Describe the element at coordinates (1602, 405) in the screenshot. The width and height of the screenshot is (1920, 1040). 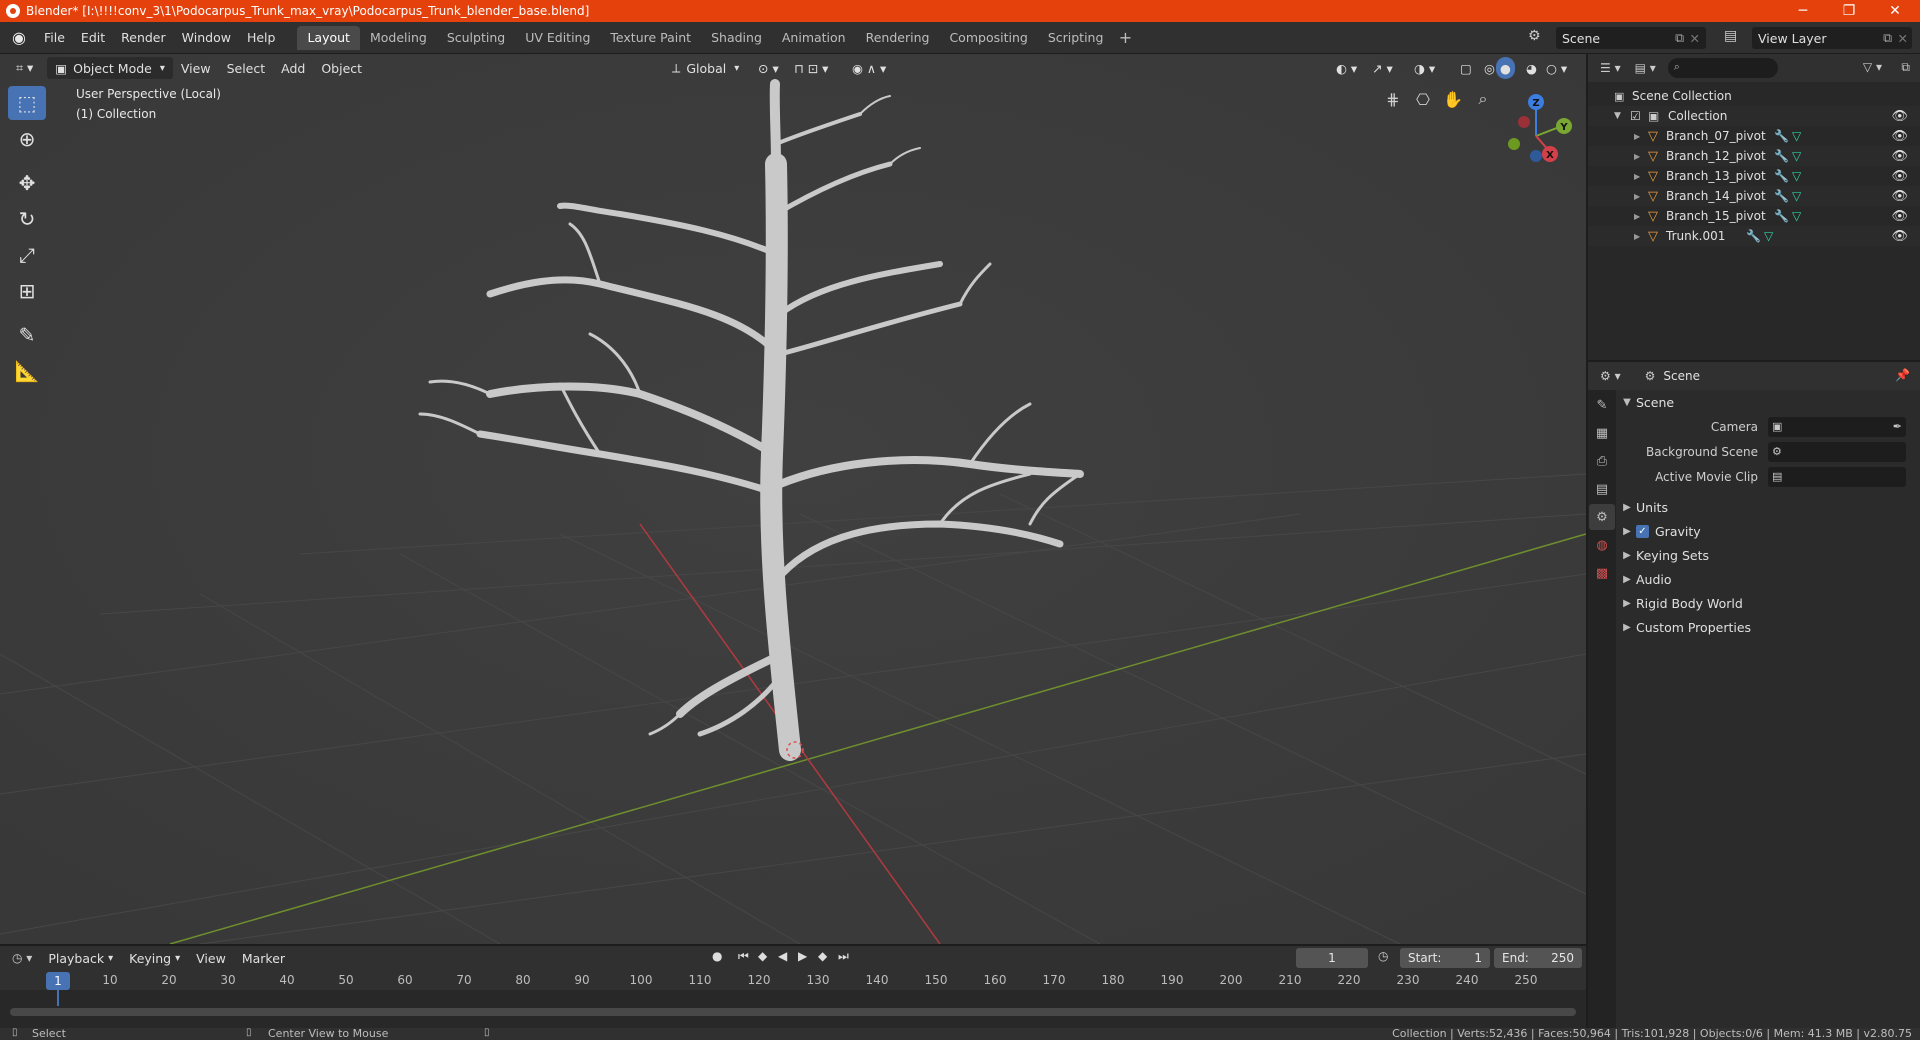
I see `tool-tab-icon: ✎` at that location.